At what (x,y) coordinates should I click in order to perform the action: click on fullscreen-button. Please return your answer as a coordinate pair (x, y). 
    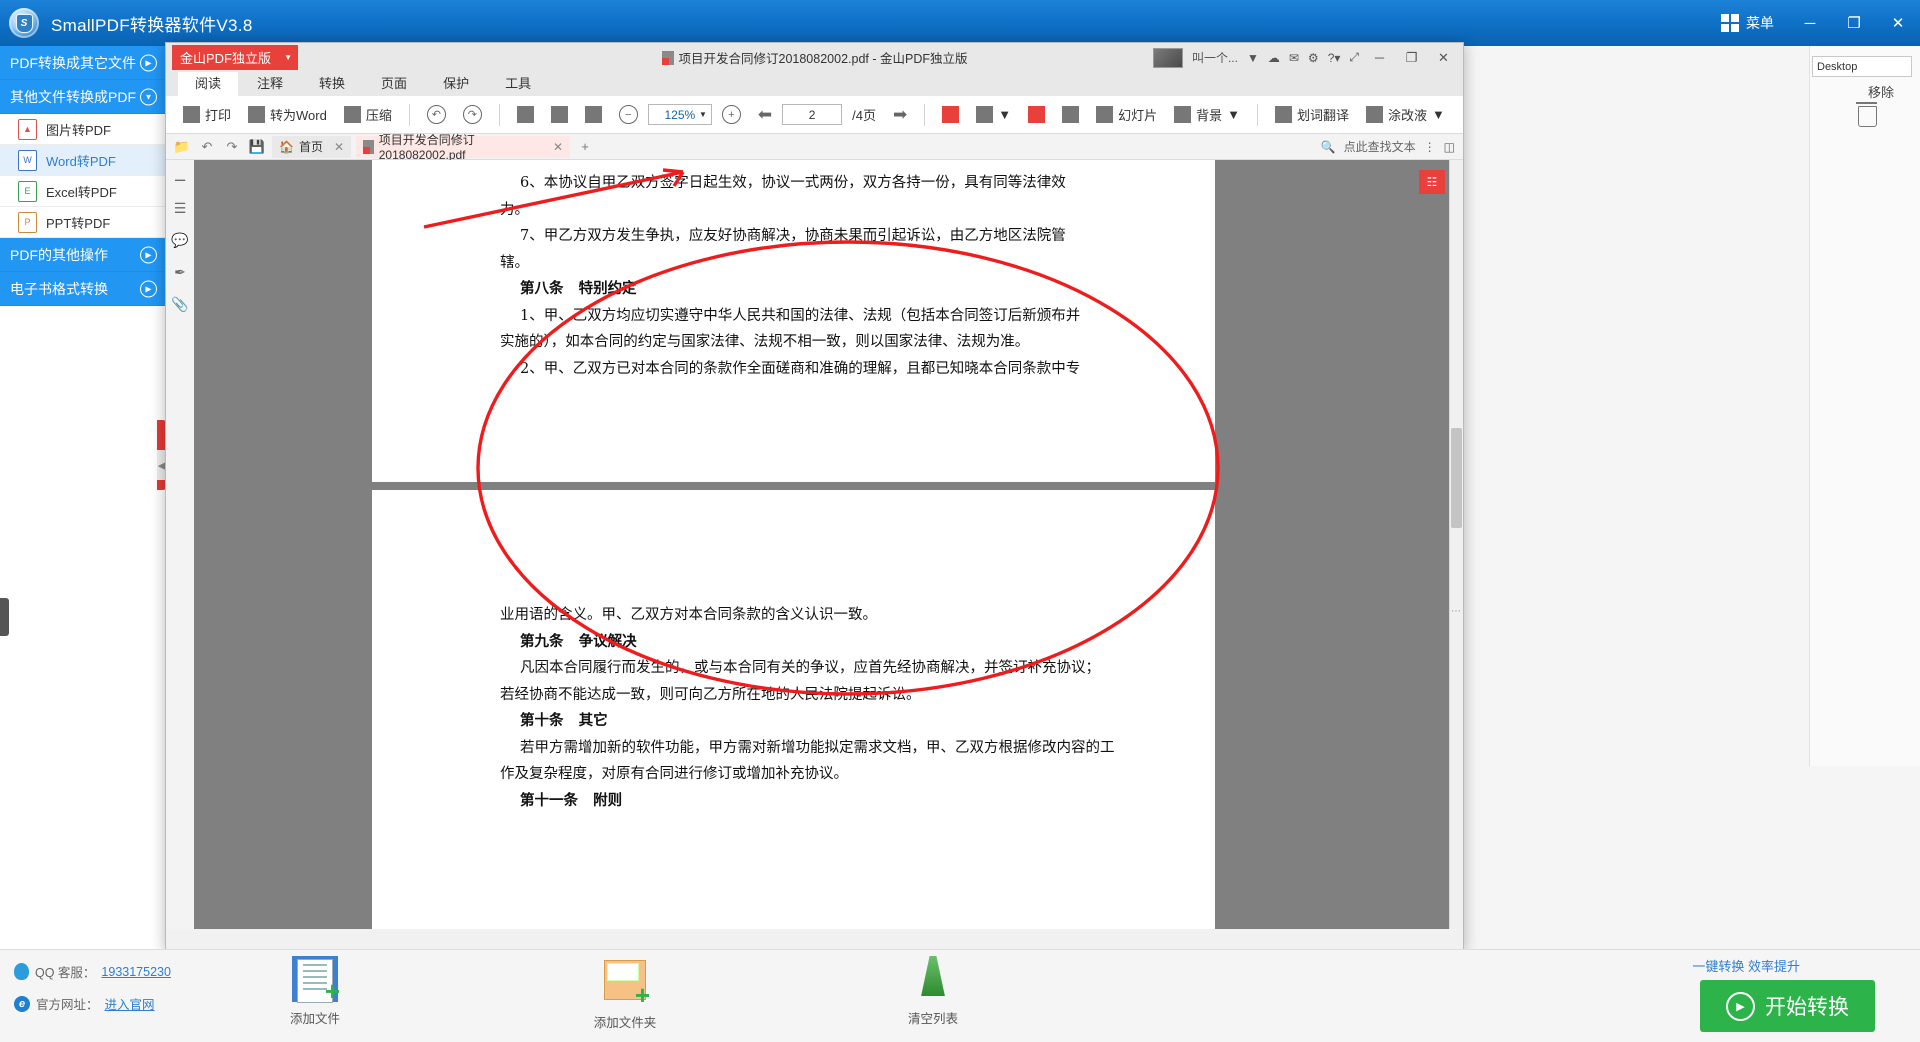
    Looking at the image, I should click on (1070, 114).